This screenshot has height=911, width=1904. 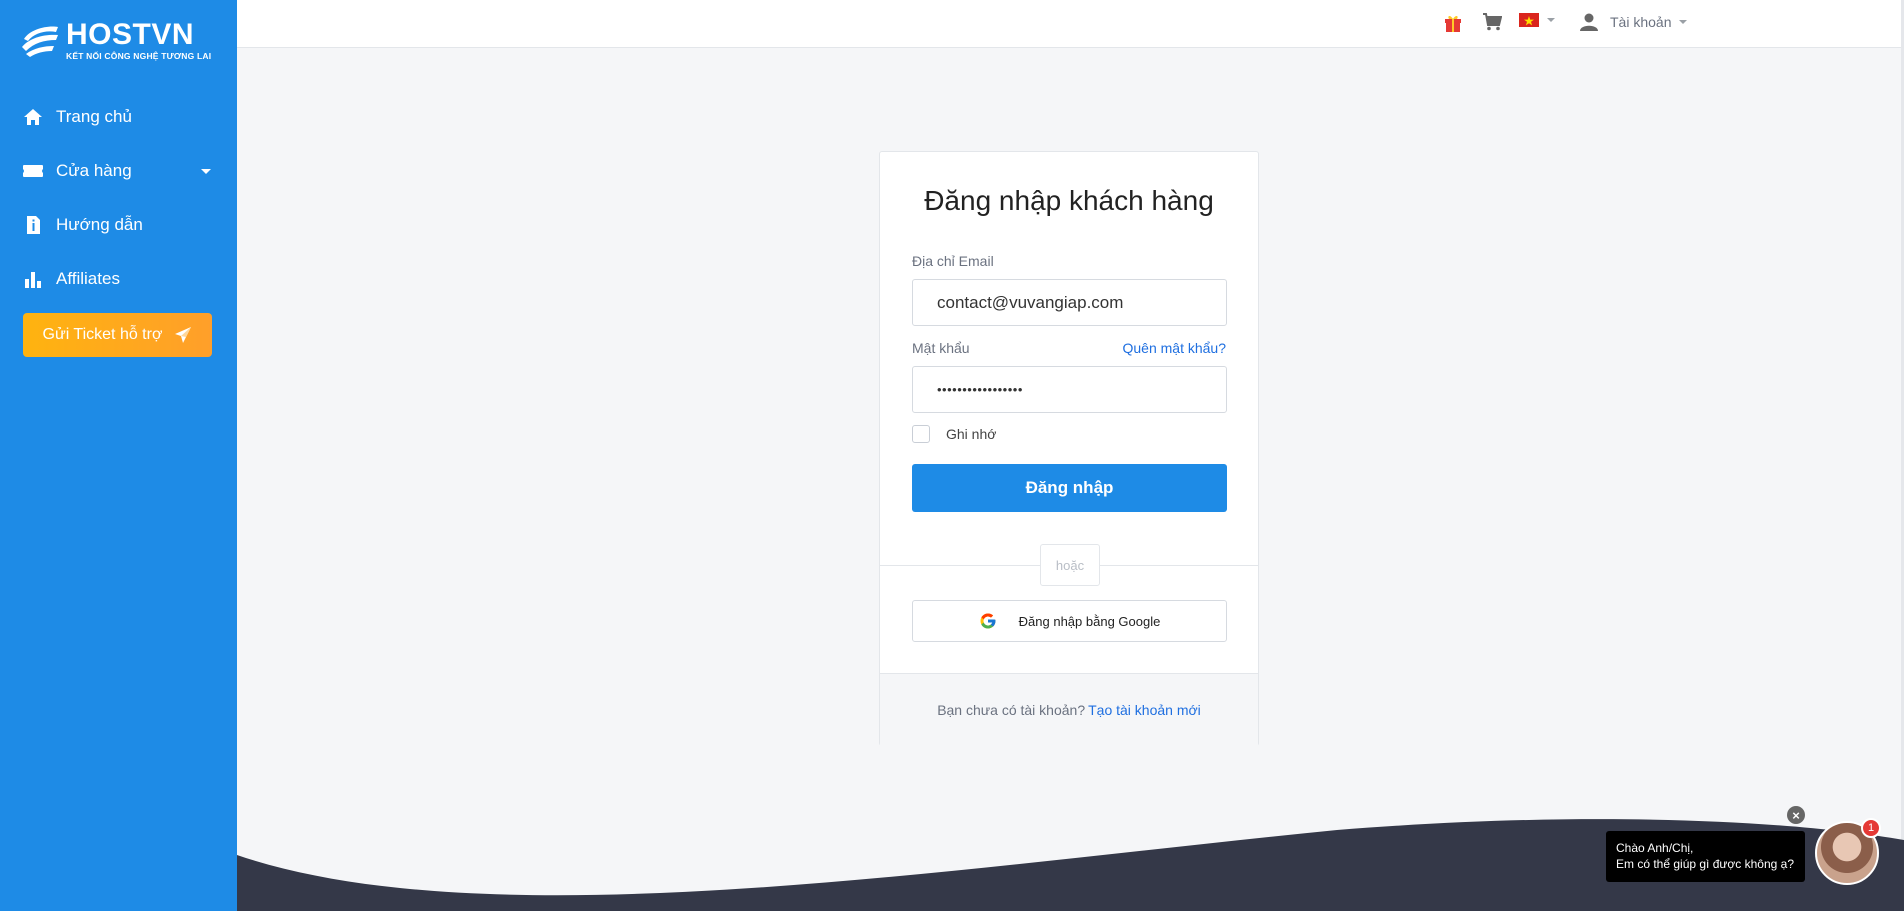 What do you see at coordinates (33, 171) in the screenshot?
I see `ticket-icon` at bounding box center [33, 171].